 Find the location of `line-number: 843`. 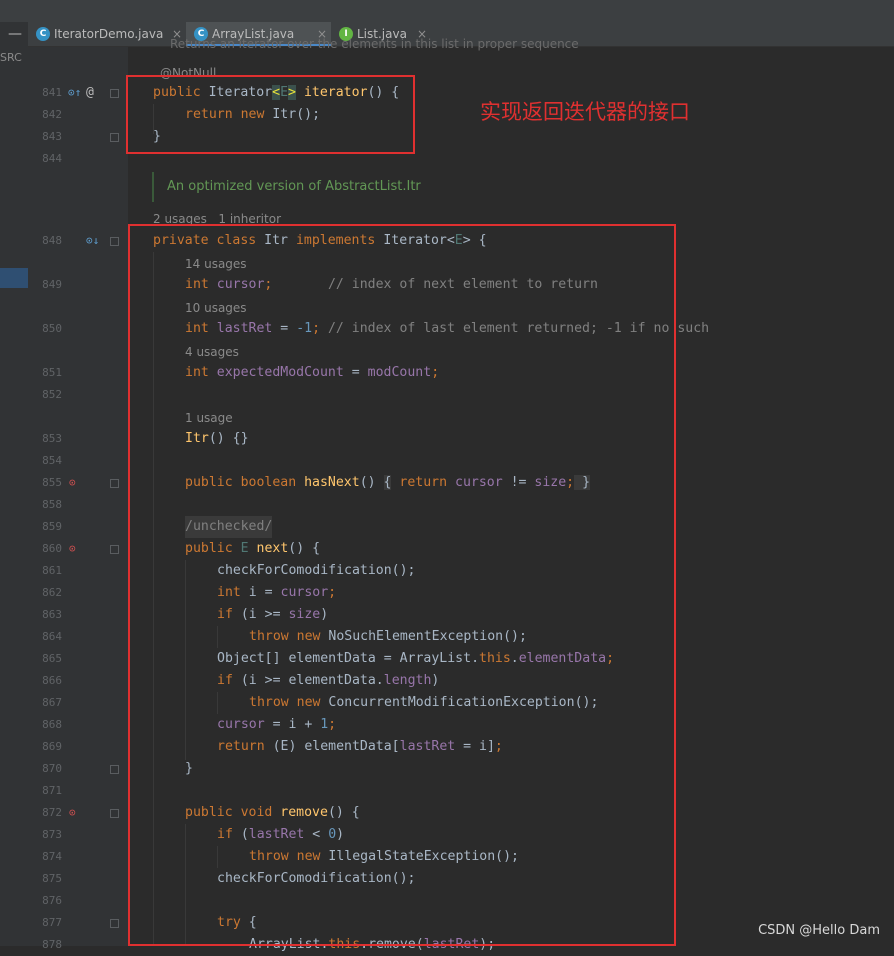

line-number: 843 is located at coordinates (52, 136).